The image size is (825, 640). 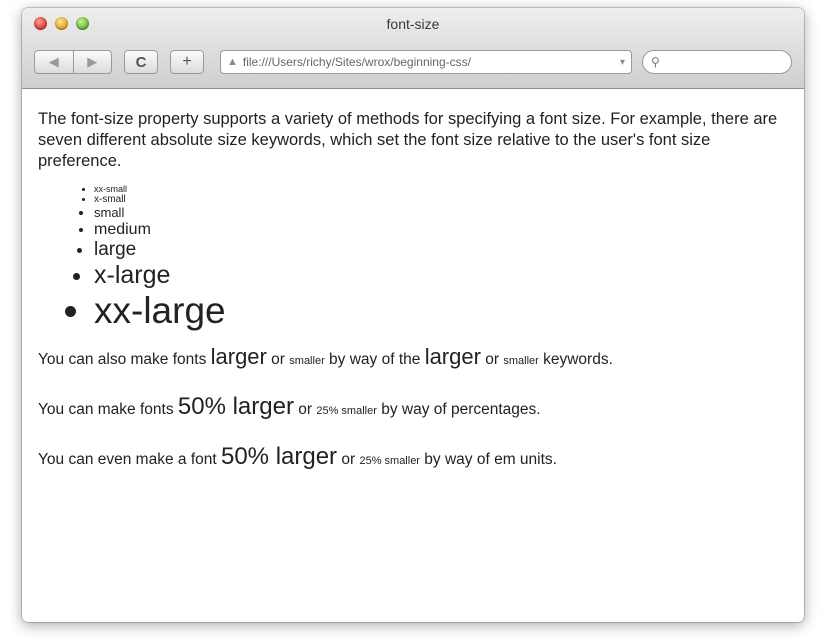 I want to click on back-forward-buttons: ◀ ▶, so click(x=73, y=62).